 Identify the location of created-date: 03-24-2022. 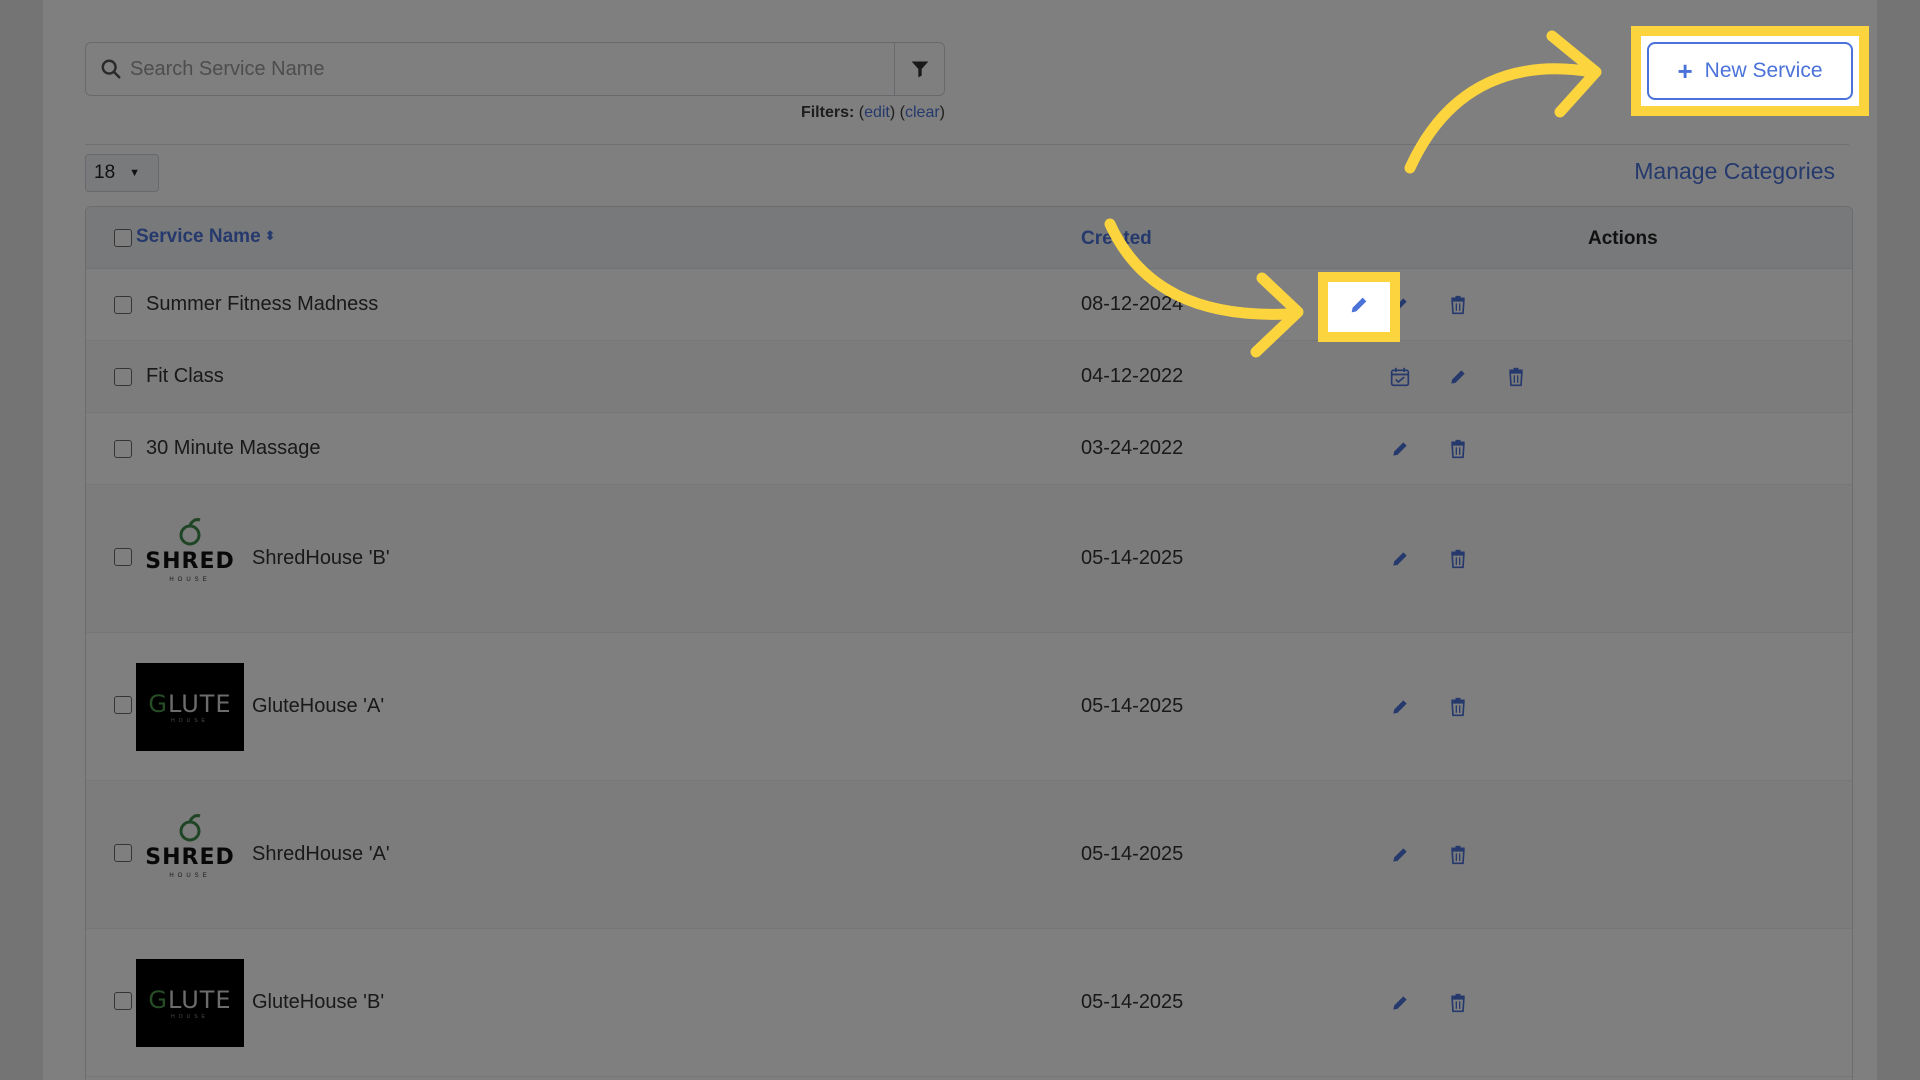
(1132, 448).